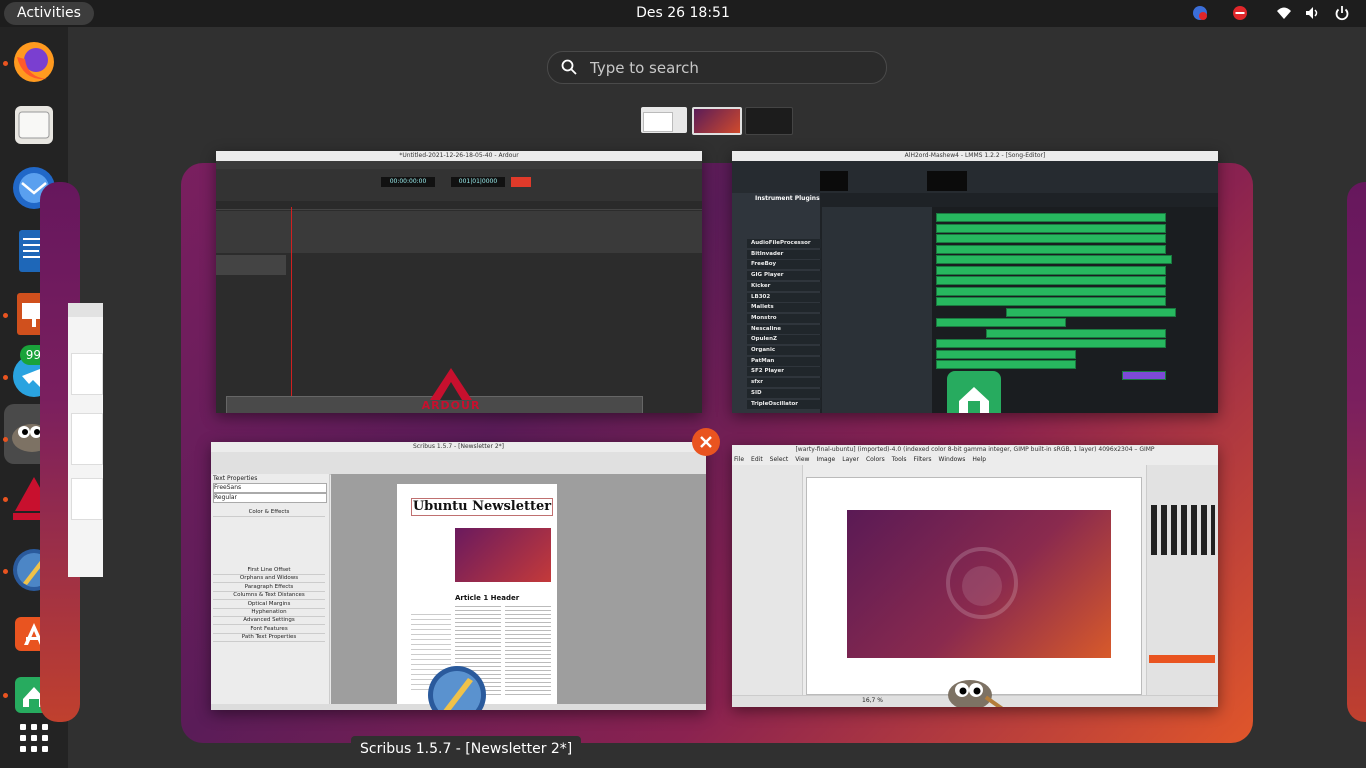 The width and height of the screenshot is (1366, 768). What do you see at coordinates (899, 459) in the screenshot?
I see `menu-item: Tools` at bounding box center [899, 459].